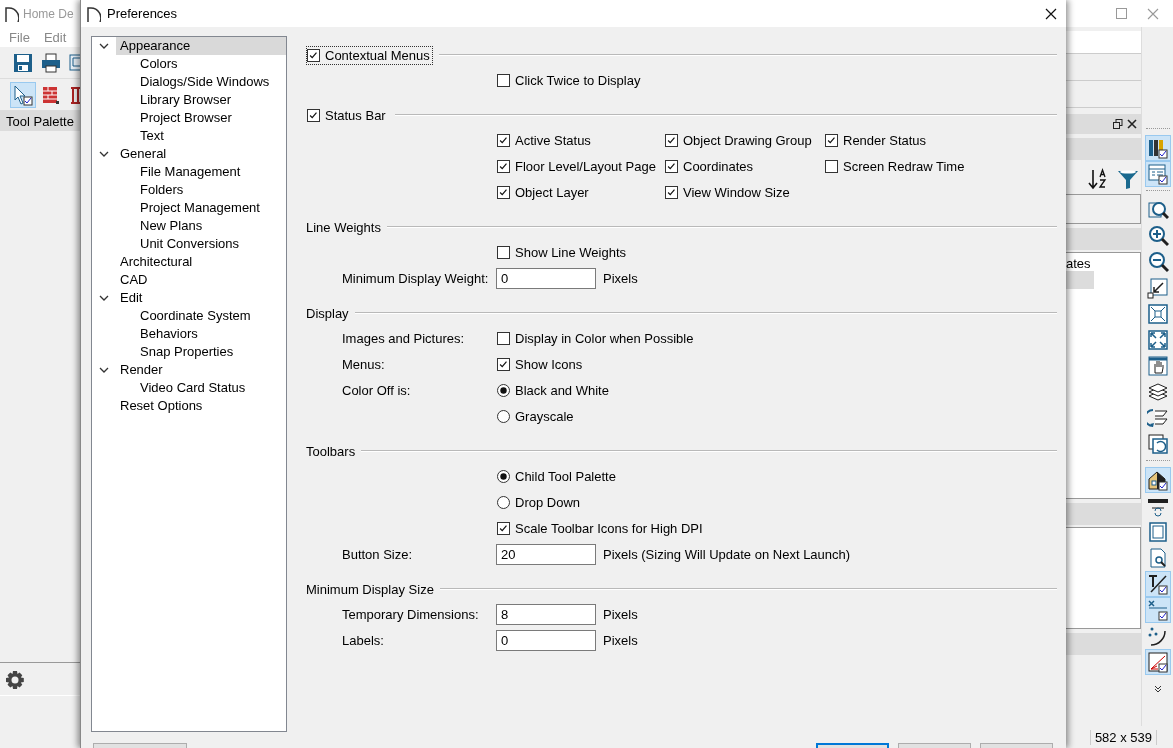 The image size is (1173, 748). What do you see at coordinates (540, 502) in the screenshot?
I see `radio-button: Drop Down` at bounding box center [540, 502].